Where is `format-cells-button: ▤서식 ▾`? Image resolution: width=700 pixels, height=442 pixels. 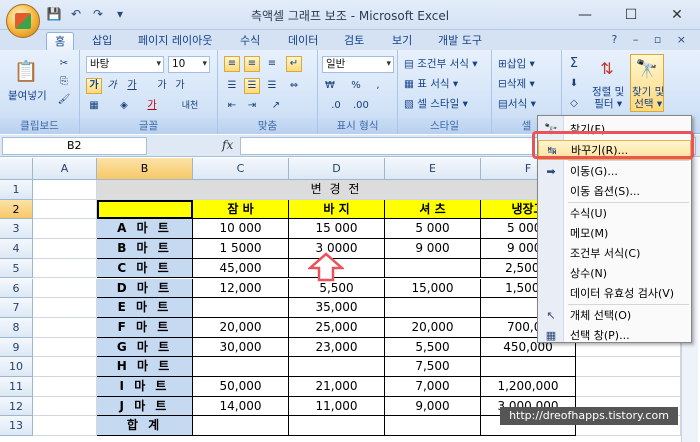
format-cells-button: ▤서식 ▾ is located at coordinates (517, 103).